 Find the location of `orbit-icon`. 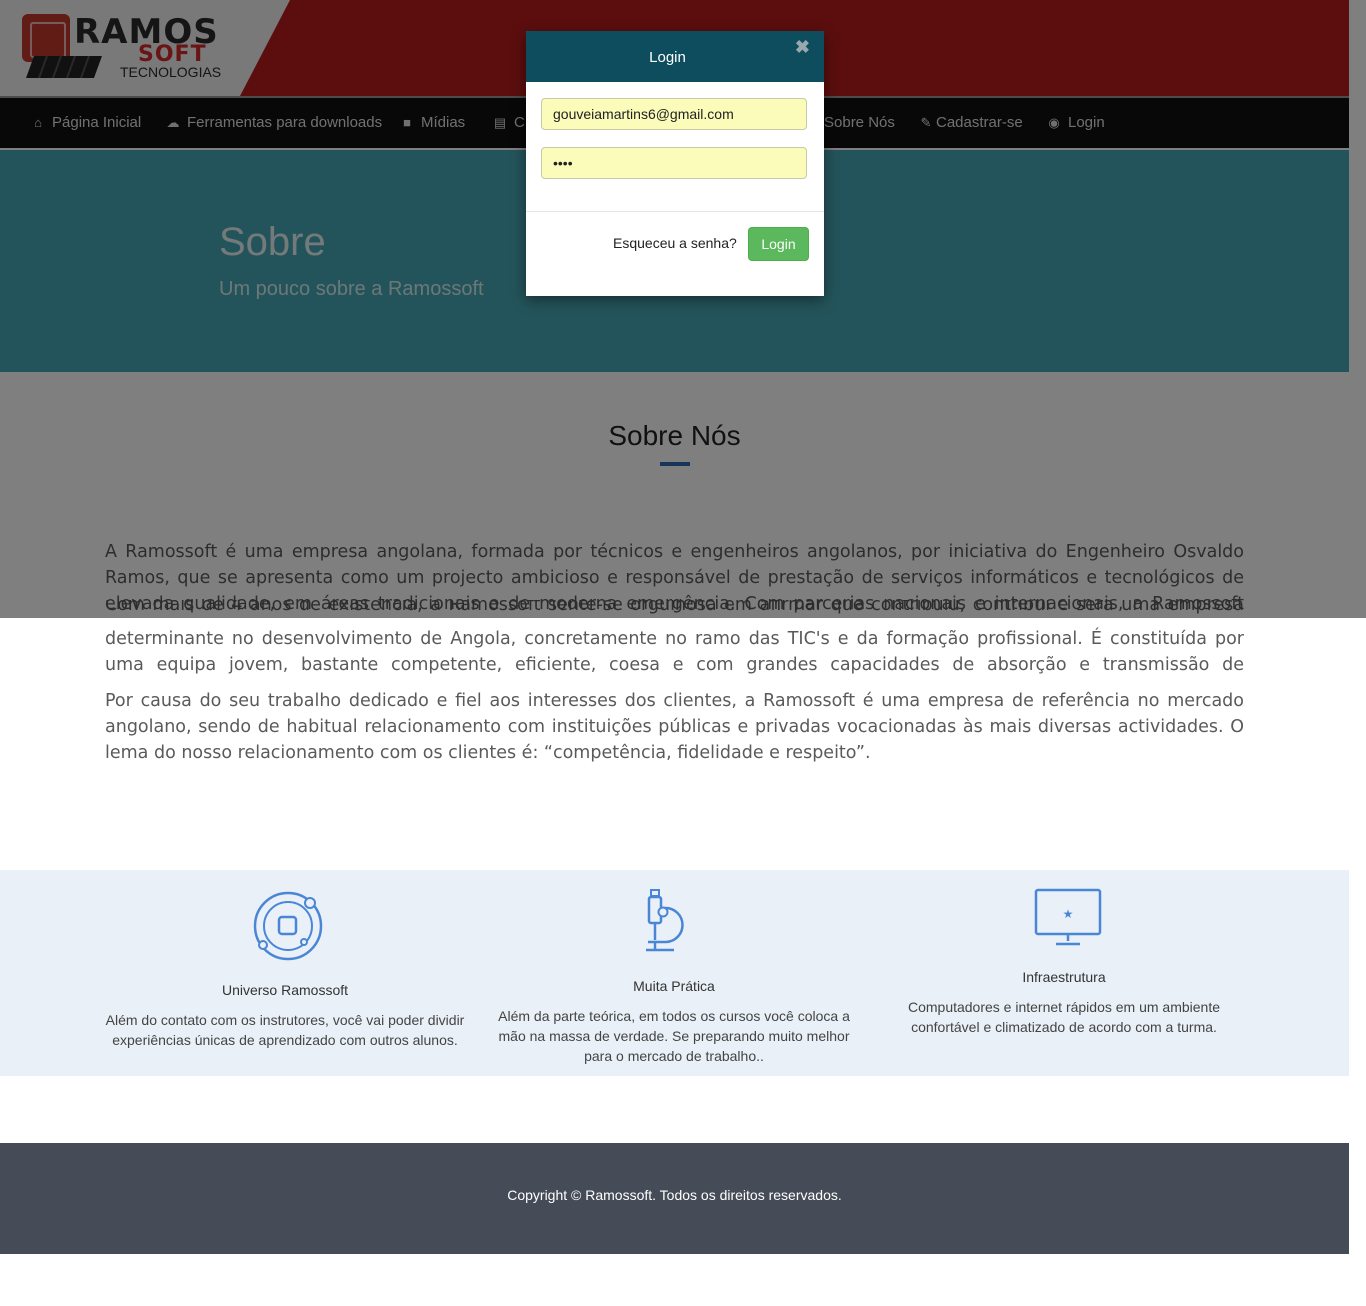

orbit-icon is located at coordinates (288, 926).